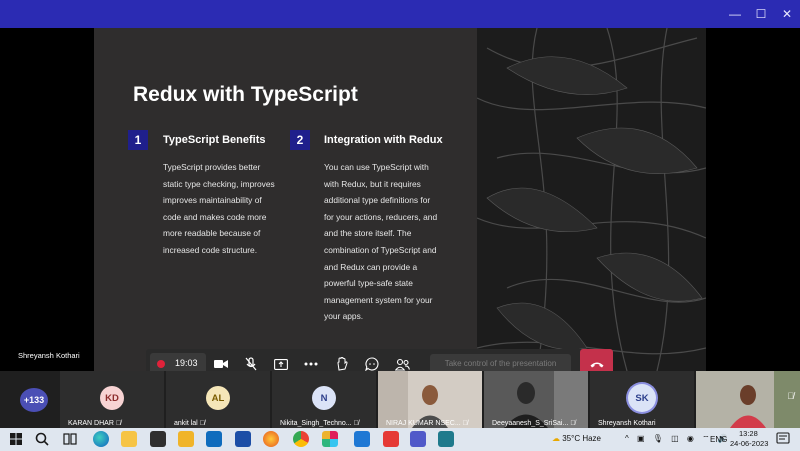 The image size is (800, 451). Describe the element at coordinates (311, 364) in the screenshot. I see `more-icon` at that location.